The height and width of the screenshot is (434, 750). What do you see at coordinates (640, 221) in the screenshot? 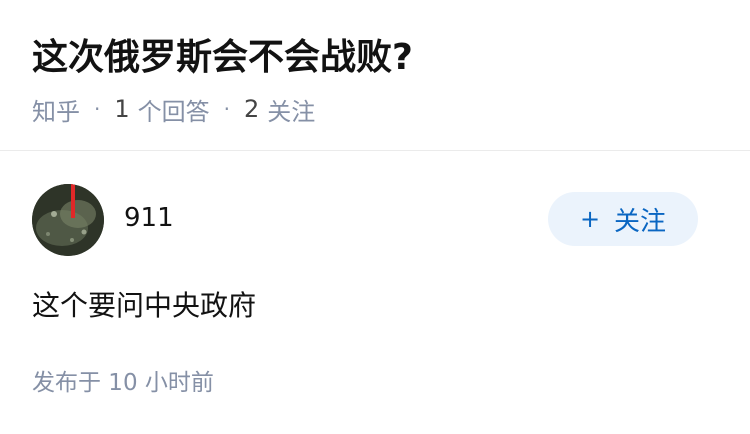
I see `follow-button-label: 关注` at bounding box center [640, 221].